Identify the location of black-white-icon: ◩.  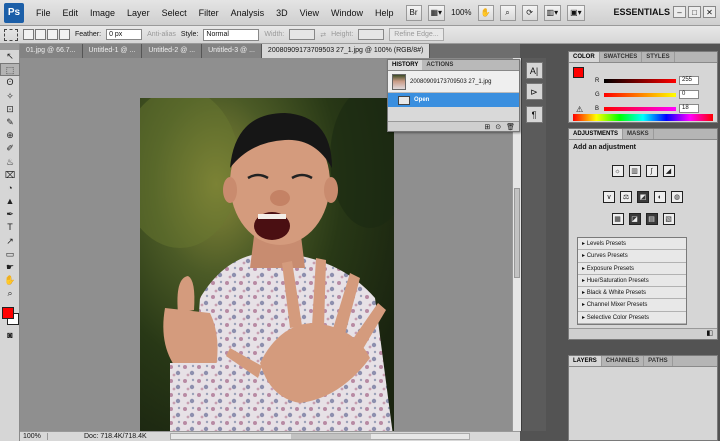
(643, 197).